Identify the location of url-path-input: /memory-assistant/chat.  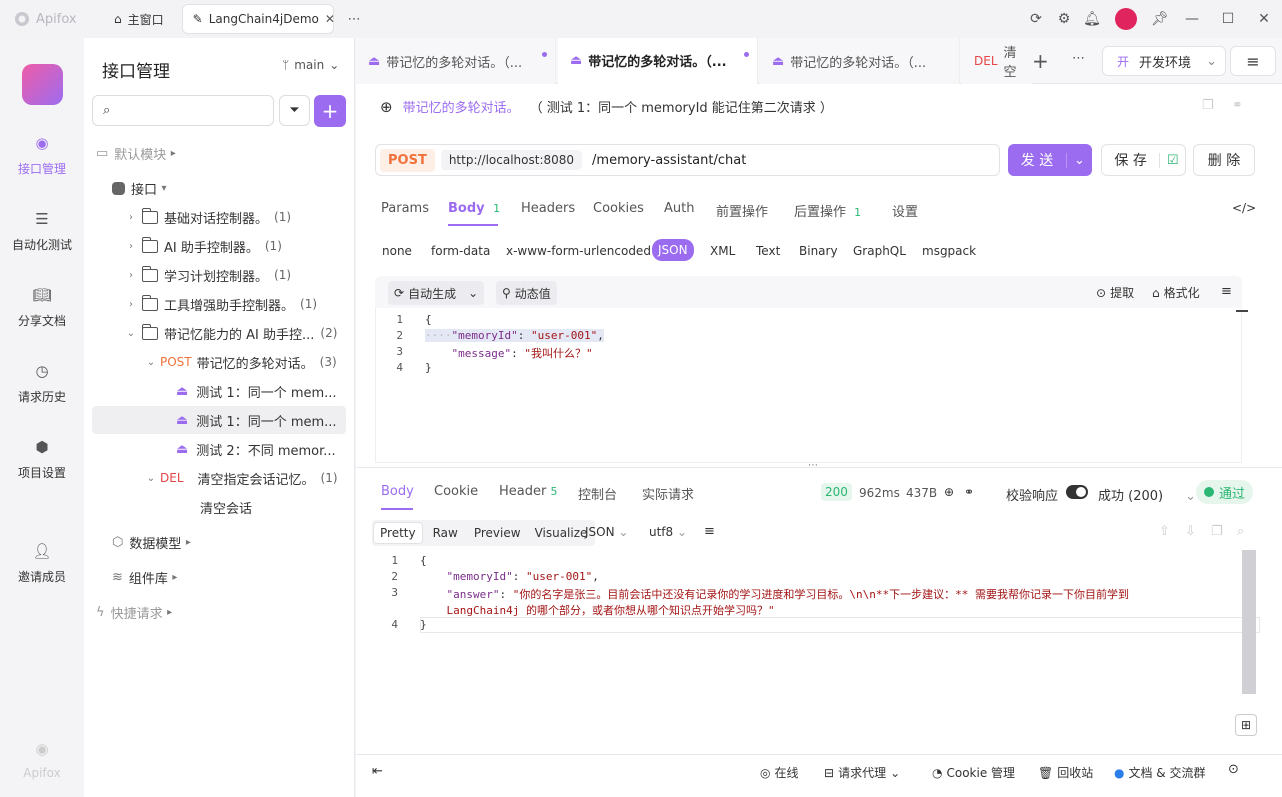
(669, 160).